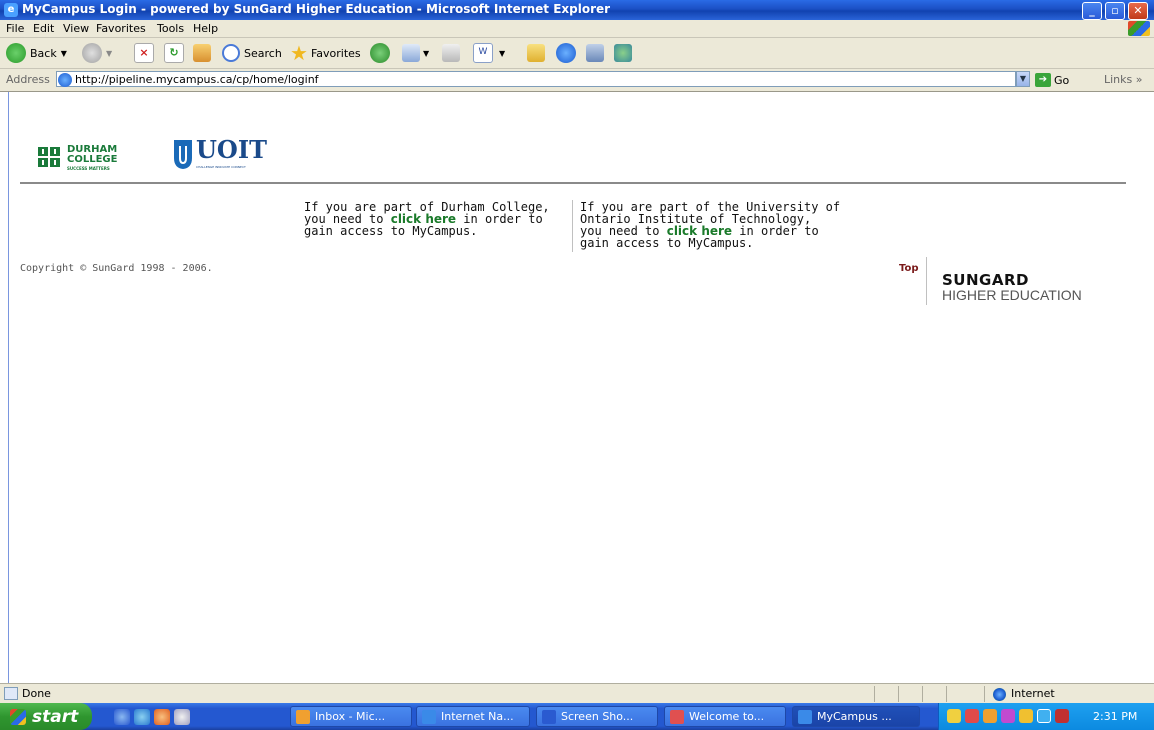 Image resolution: width=1154 pixels, height=730 pixels. What do you see at coordinates (1033, 693) in the screenshot?
I see `zone-text: Internet` at bounding box center [1033, 693].